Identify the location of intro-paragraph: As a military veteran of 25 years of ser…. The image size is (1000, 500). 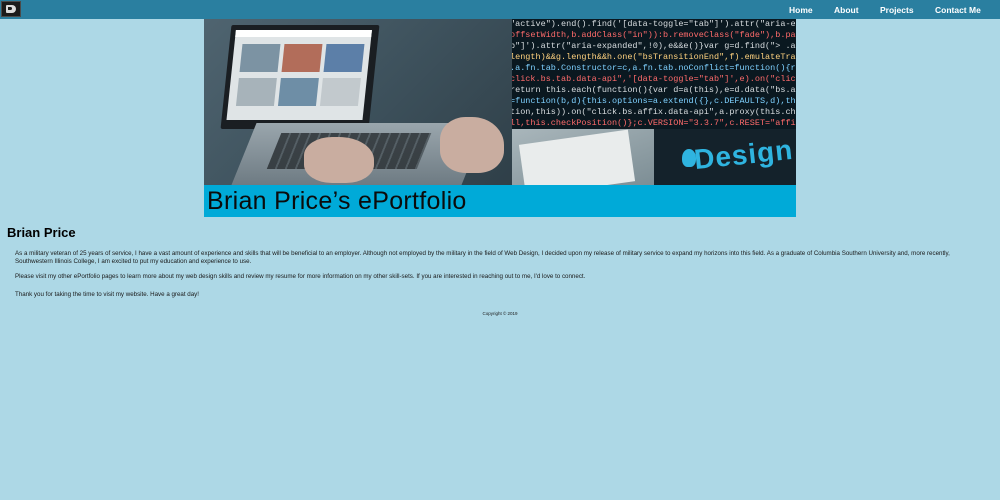
(482, 257).